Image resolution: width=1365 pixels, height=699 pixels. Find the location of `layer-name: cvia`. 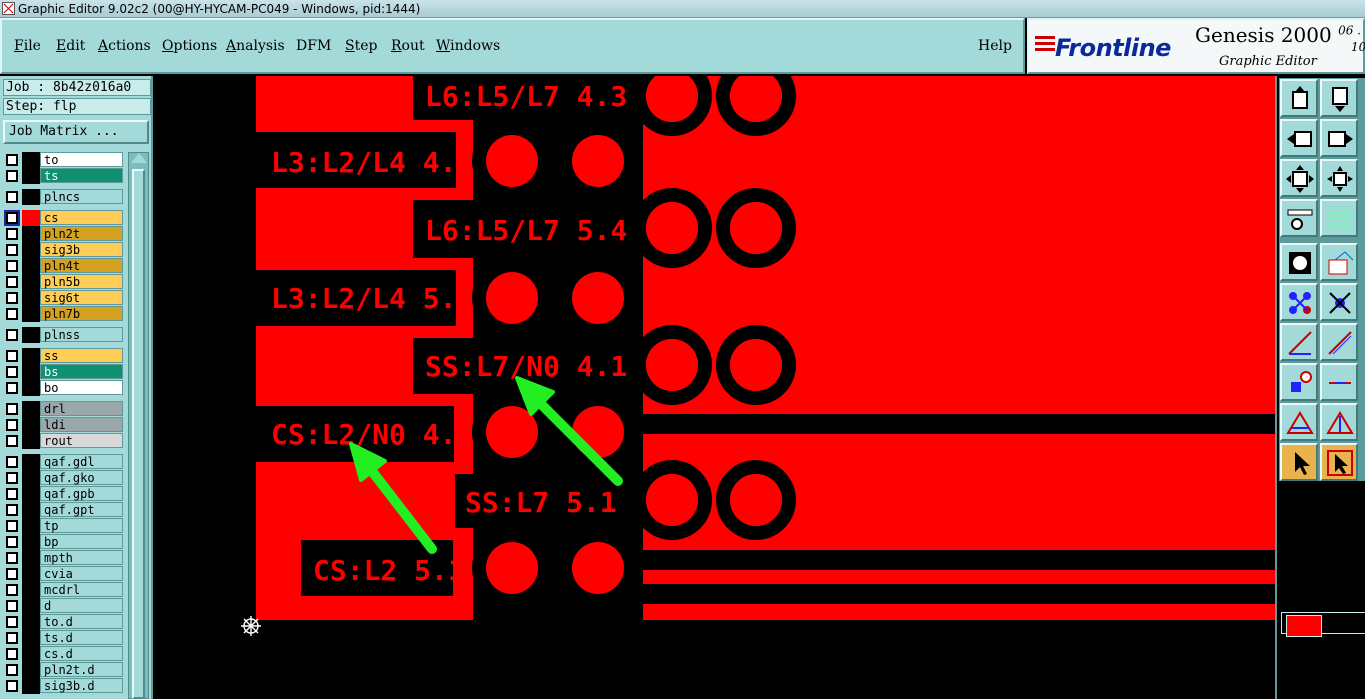

layer-name: cvia is located at coordinates (81, 573).